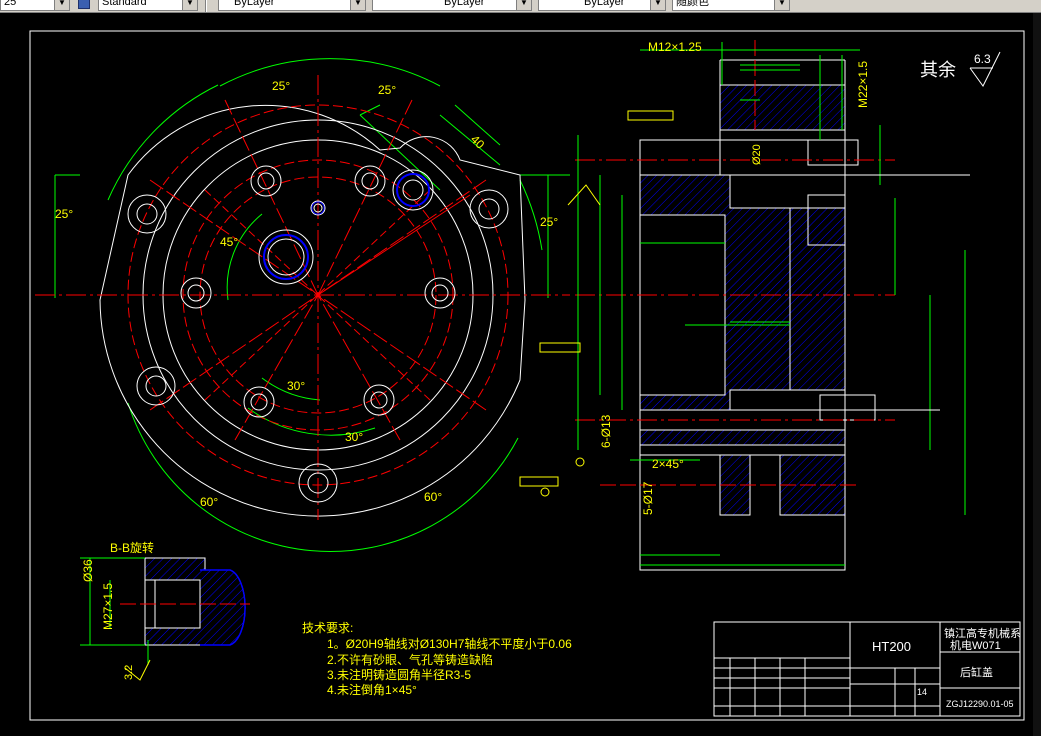 The width and height of the screenshot is (1041, 736). Describe the element at coordinates (124, 4) in the screenshot. I see `textstyle-combo-value: Standard` at that location.